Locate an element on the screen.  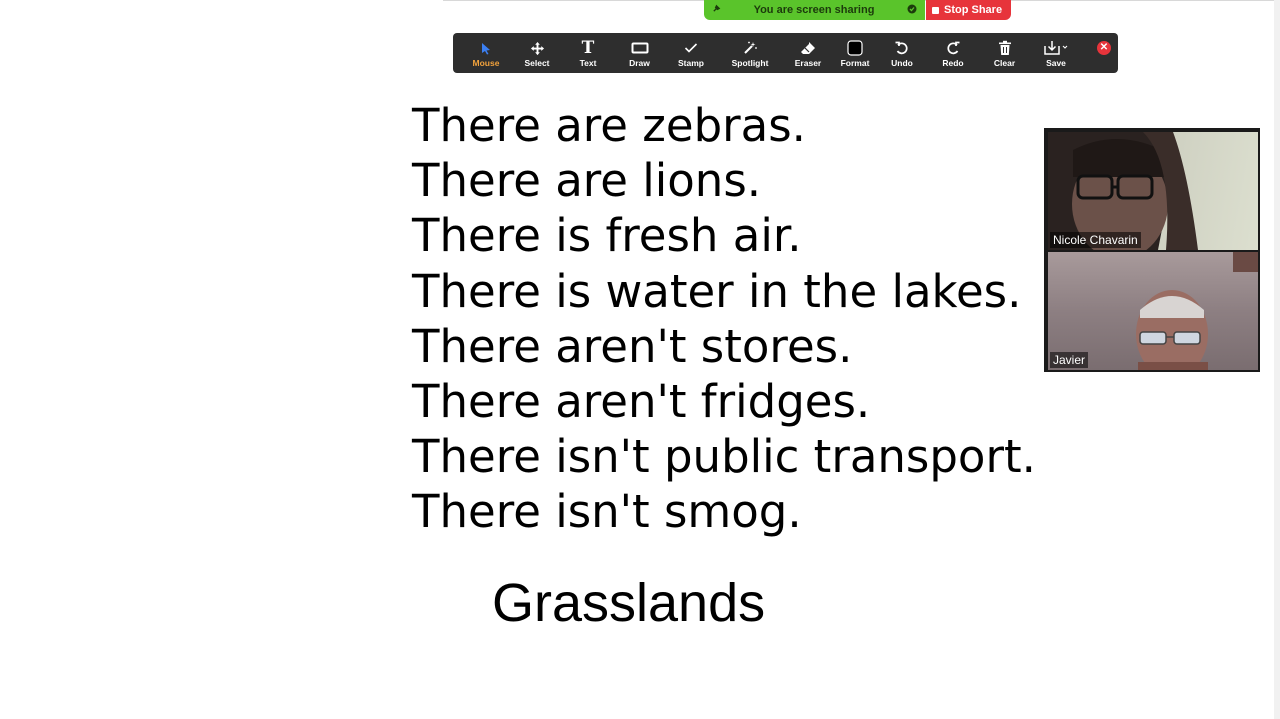
tool-redo: Redo is located at coordinates (953, 53).